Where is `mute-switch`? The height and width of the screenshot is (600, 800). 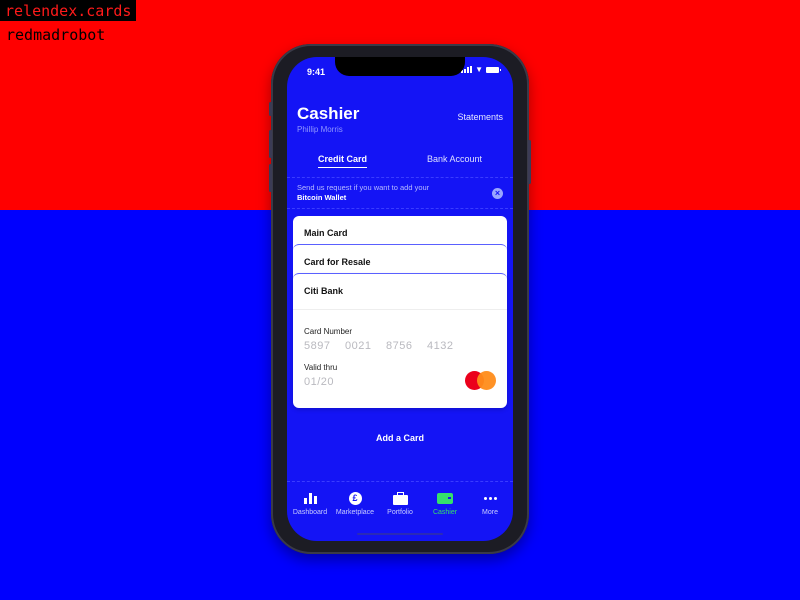
mute-switch is located at coordinates (270, 109).